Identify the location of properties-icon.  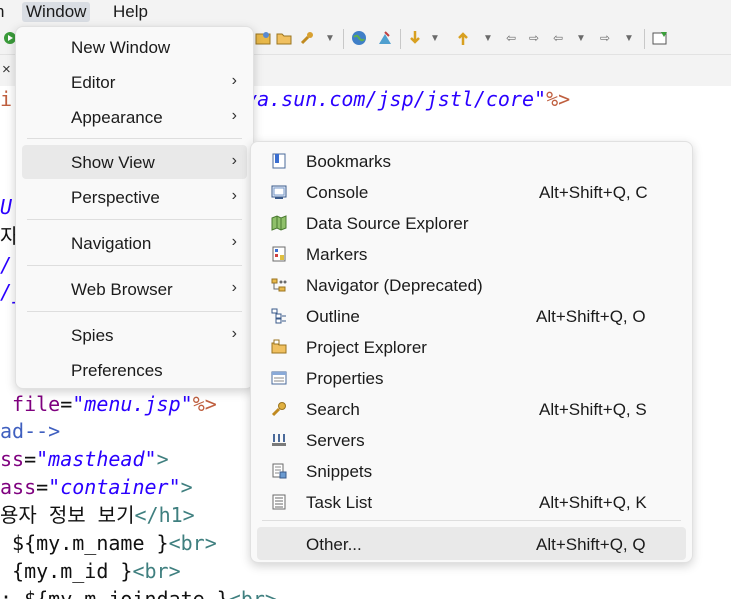
(279, 378).